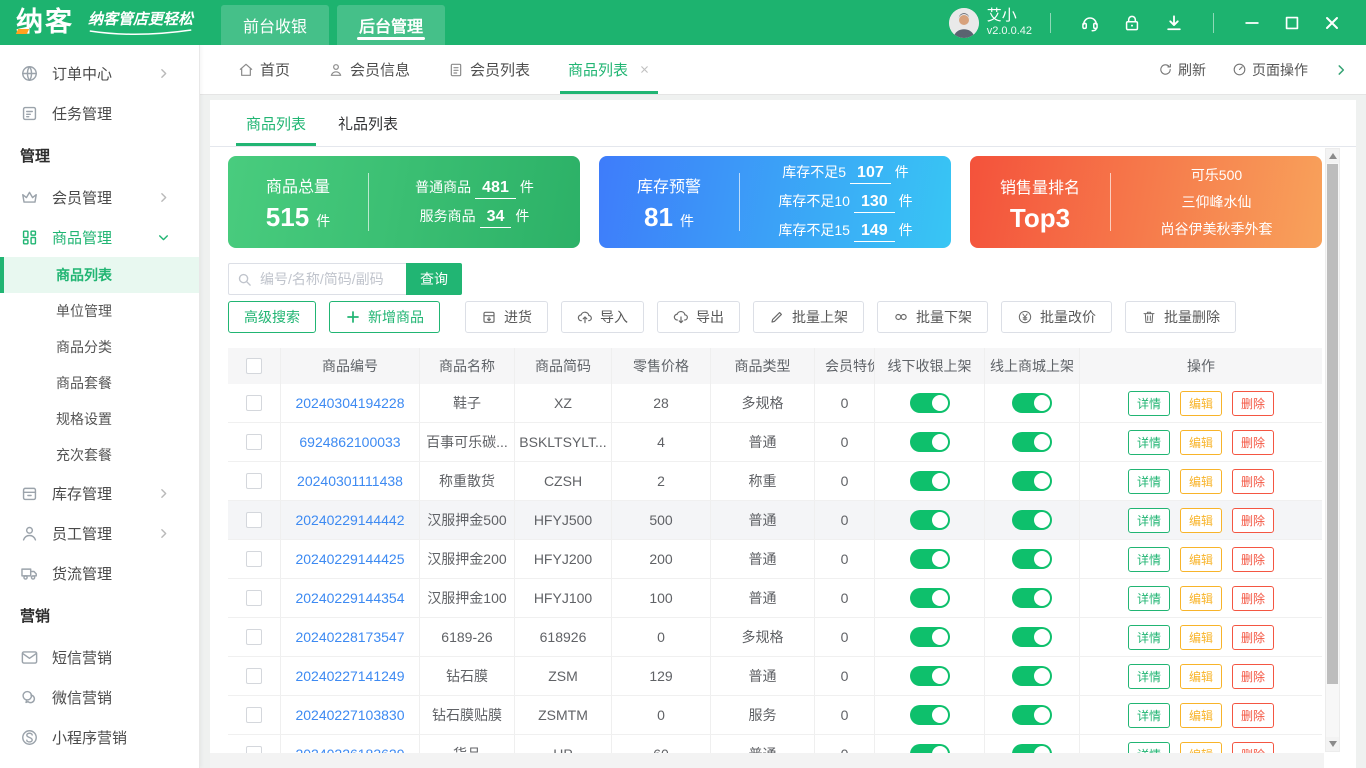  Describe the element at coordinates (1056, 317) in the screenshot. I see `batch-reprice-button: 批量改价` at that location.